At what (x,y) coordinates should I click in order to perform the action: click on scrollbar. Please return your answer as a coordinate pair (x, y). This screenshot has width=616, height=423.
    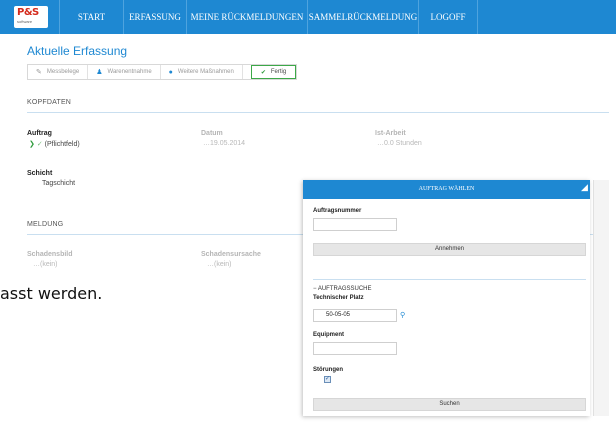
    Looking at the image, I should click on (601, 298).